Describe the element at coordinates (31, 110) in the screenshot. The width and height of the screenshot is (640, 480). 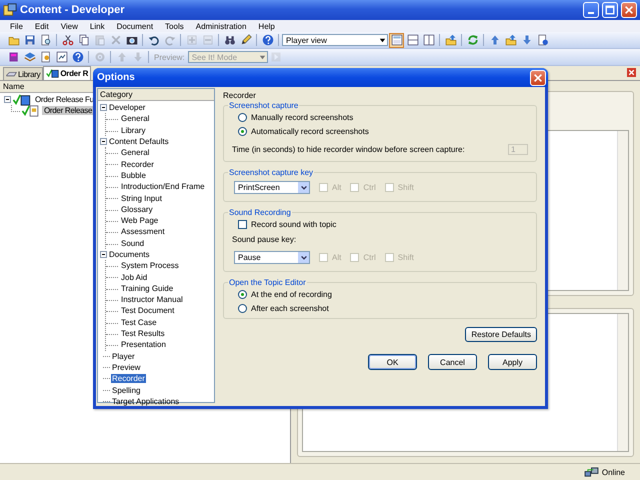
I see `checked-page-icon` at that location.